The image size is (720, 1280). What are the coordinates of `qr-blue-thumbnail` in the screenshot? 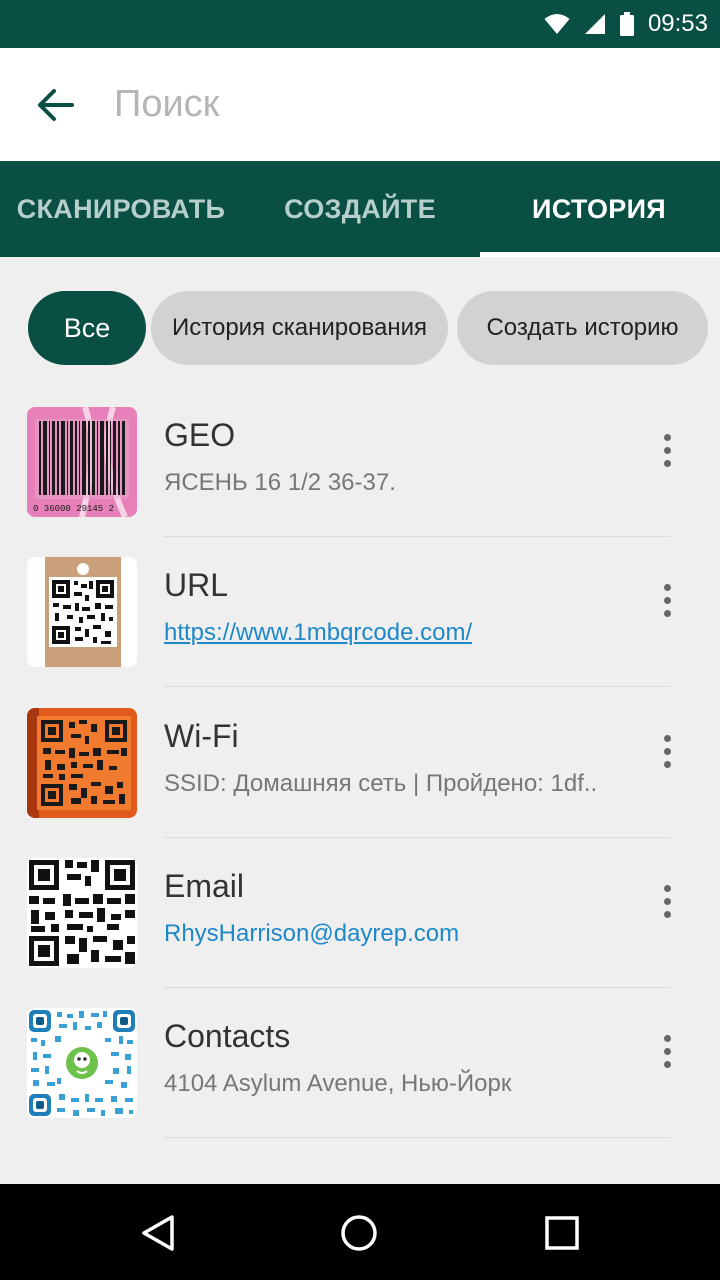 It's located at (82, 1063).